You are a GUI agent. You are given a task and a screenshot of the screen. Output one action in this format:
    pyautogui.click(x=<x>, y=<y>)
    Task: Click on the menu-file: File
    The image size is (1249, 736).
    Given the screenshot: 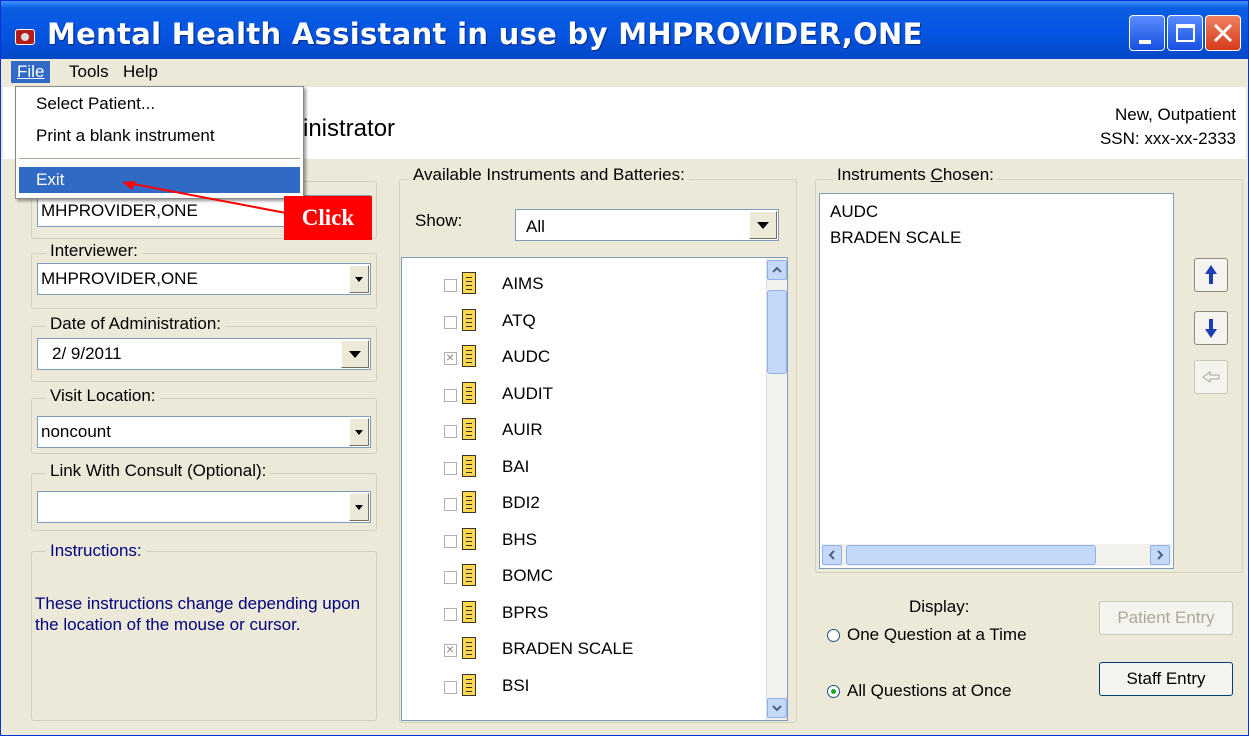 What is the action you would take?
    pyautogui.click(x=31, y=72)
    